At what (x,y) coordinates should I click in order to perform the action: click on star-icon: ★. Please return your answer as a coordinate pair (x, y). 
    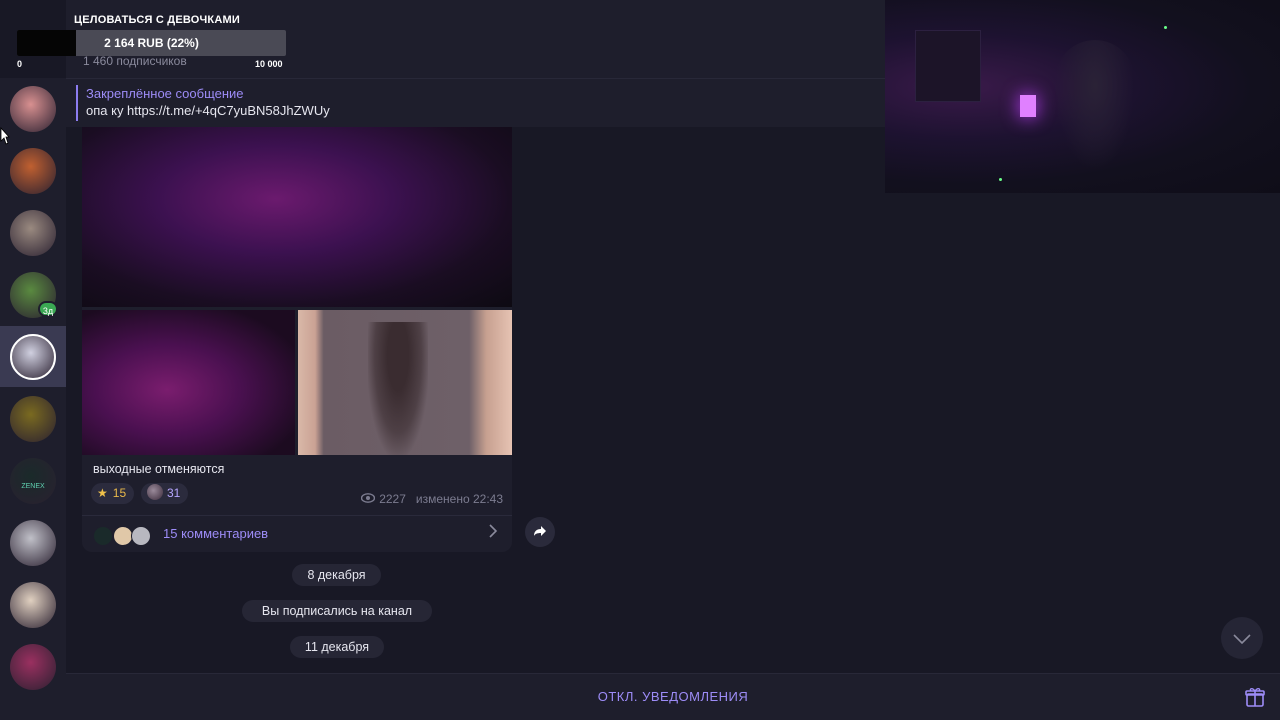
    Looking at the image, I should click on (102, 493).